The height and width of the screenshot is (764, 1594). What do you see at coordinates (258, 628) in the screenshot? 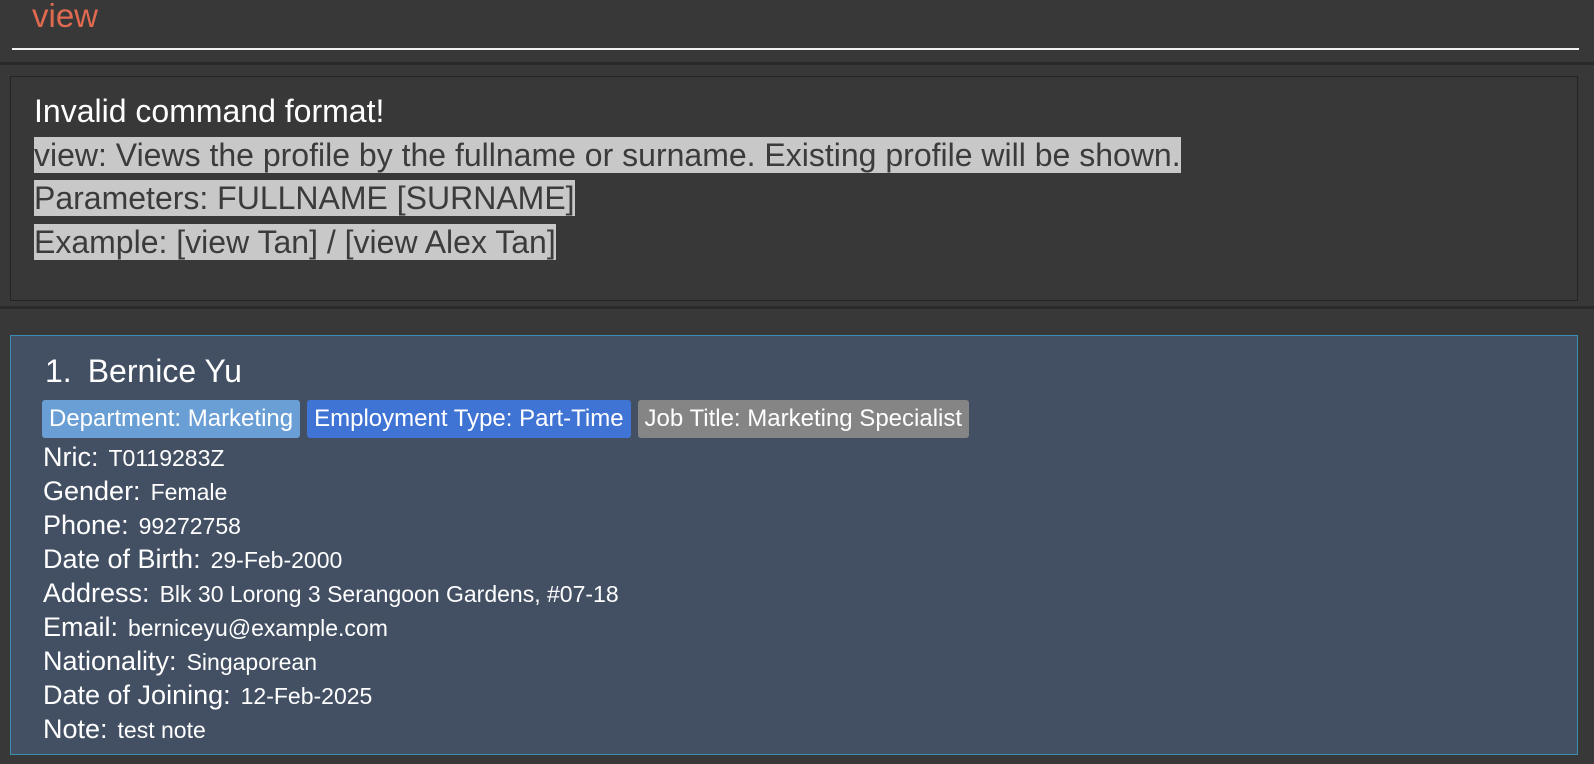
I see `field-value: berniceyu@example.com` at bounding box center [258, 628].